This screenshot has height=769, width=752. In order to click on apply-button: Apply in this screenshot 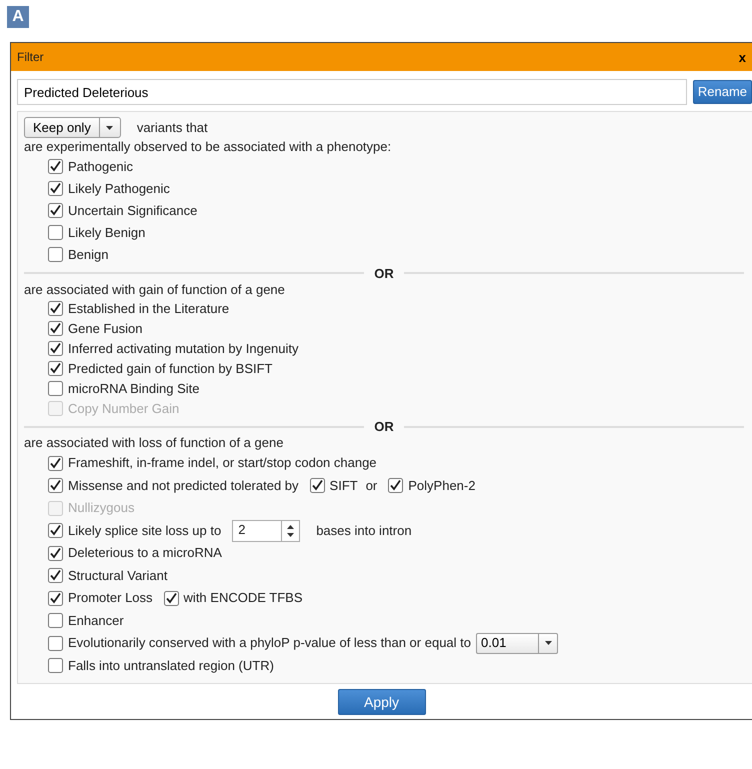, I will do `click(382, 701)`.